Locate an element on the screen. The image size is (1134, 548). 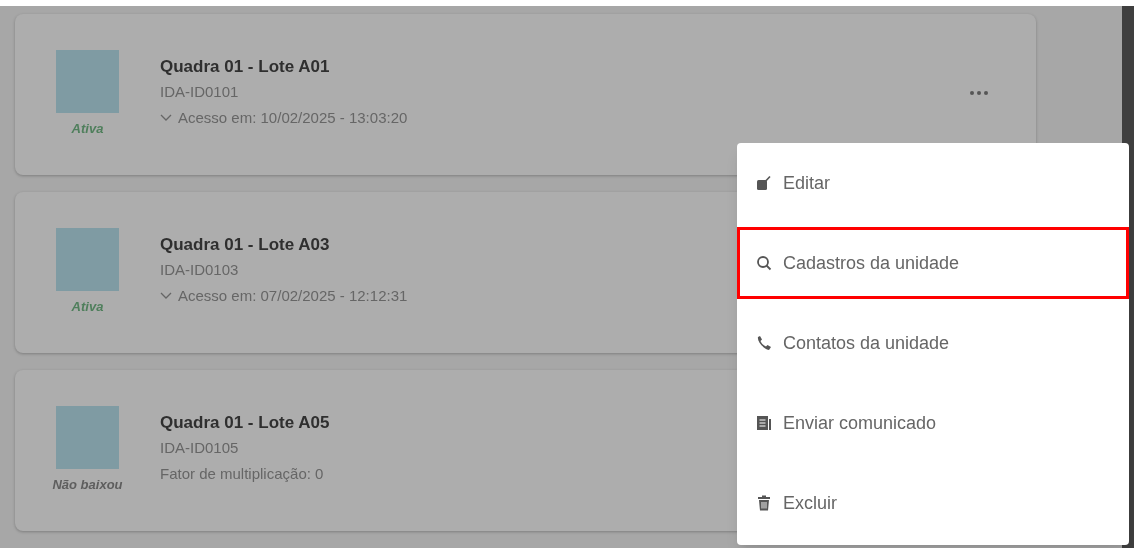
trash-icon is located at coordinates (764, 503).